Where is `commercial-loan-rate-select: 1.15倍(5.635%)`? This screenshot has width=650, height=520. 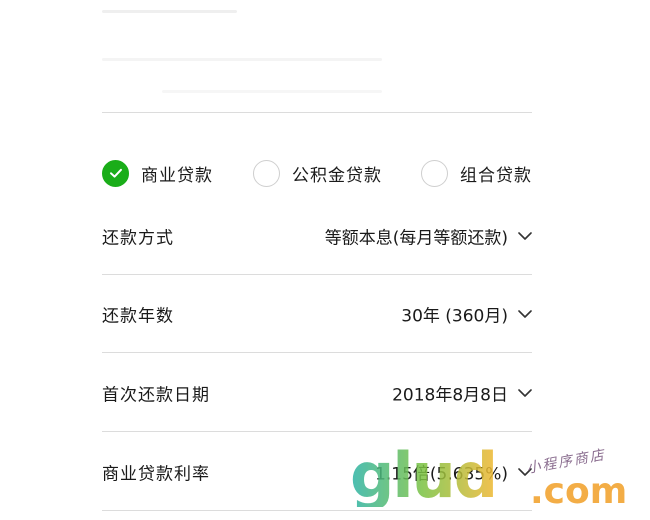
commercial-loan-rate-select: 1.15倍(5.635%) is located at coordinates (453, 472).